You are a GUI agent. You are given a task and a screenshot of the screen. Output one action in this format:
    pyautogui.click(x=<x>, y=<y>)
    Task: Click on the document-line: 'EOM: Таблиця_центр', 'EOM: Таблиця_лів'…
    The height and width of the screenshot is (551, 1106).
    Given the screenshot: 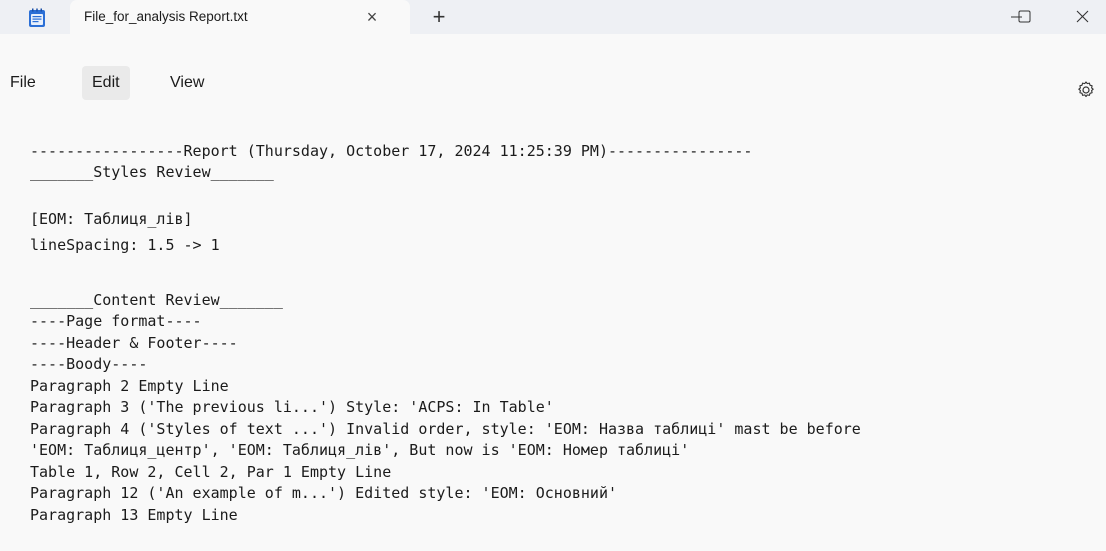 What is the action you would take?
    pyautogui.click(x=360, y=450)
    